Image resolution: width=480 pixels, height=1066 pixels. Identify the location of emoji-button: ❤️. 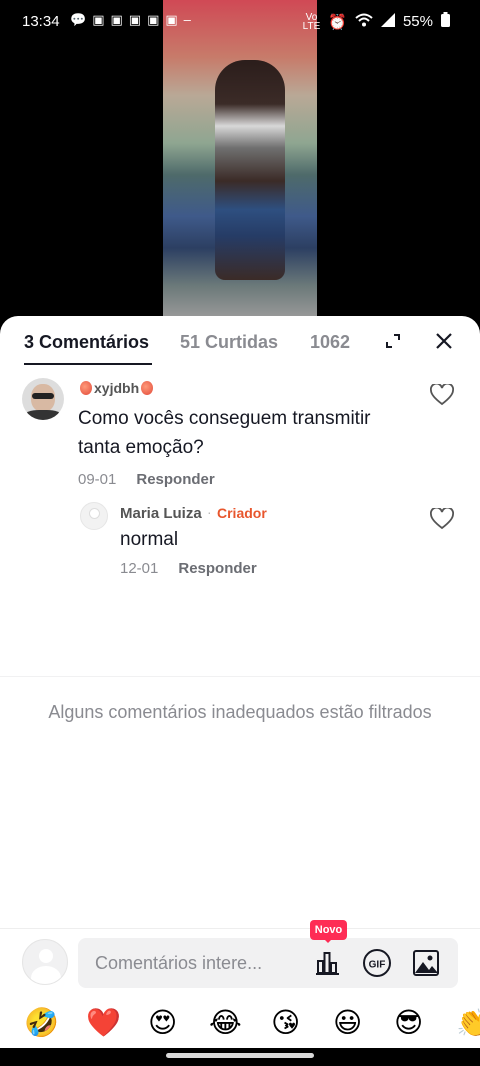
(103, 1023).